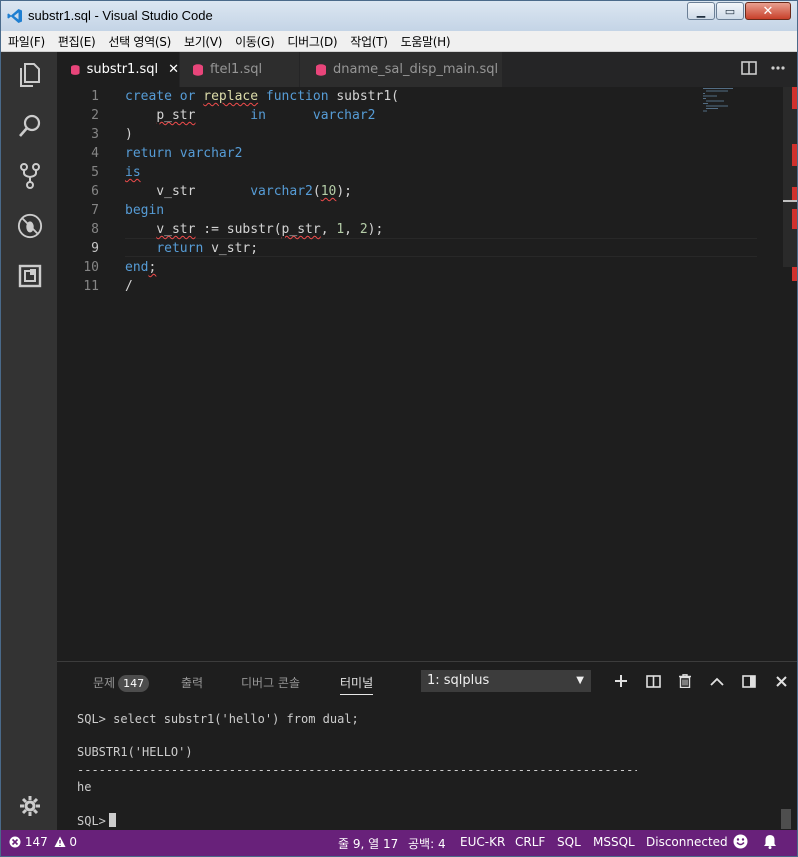  What do you see at coordinates (368, 843) in the screenshot?
I see `cursor-position: 줄 9, 열 17` at bounding box center [368, 843].